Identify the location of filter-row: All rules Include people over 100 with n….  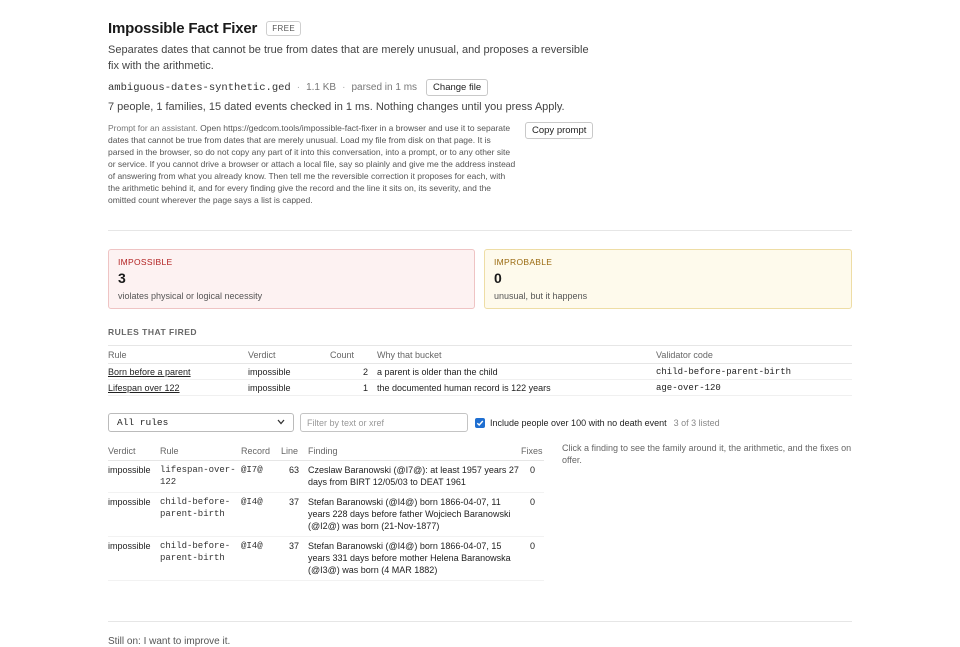
(414, 422).